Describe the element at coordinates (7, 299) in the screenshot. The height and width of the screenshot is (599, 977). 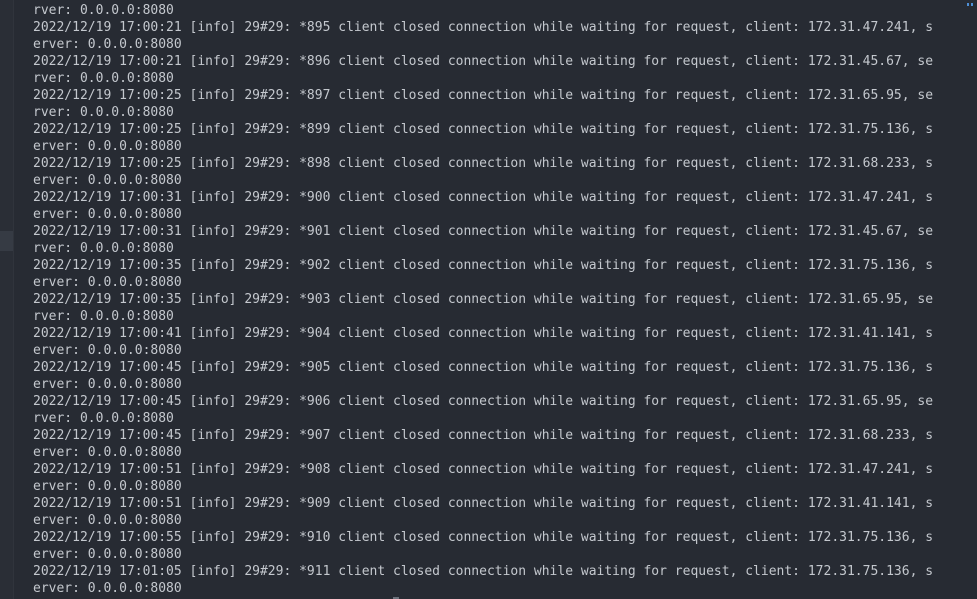
I see `editor-gutter` at that location.